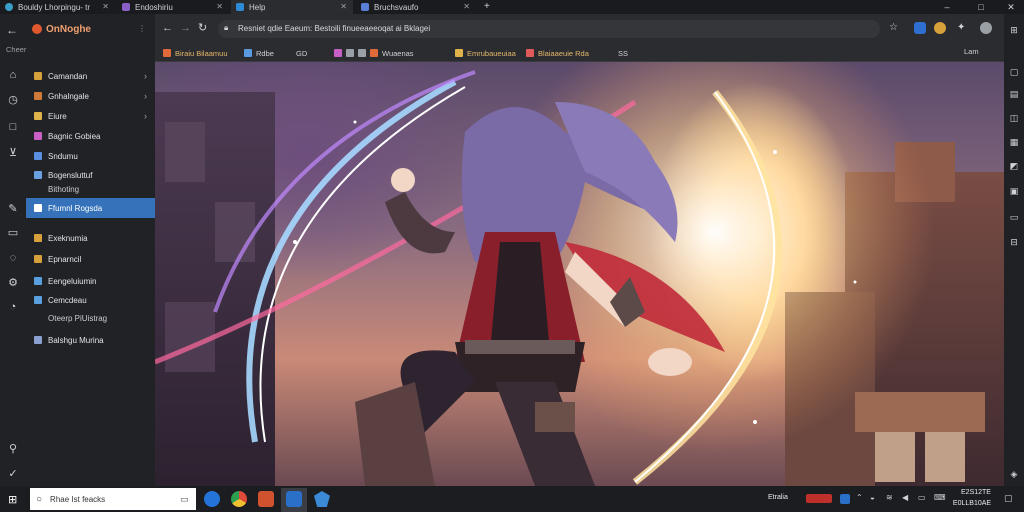 This screenshot has height=512, width=1024. What do you see at coordinates (623, 53) in the screenshot?
I see `bookmark-item: SS` at bounding box center [623, 53].